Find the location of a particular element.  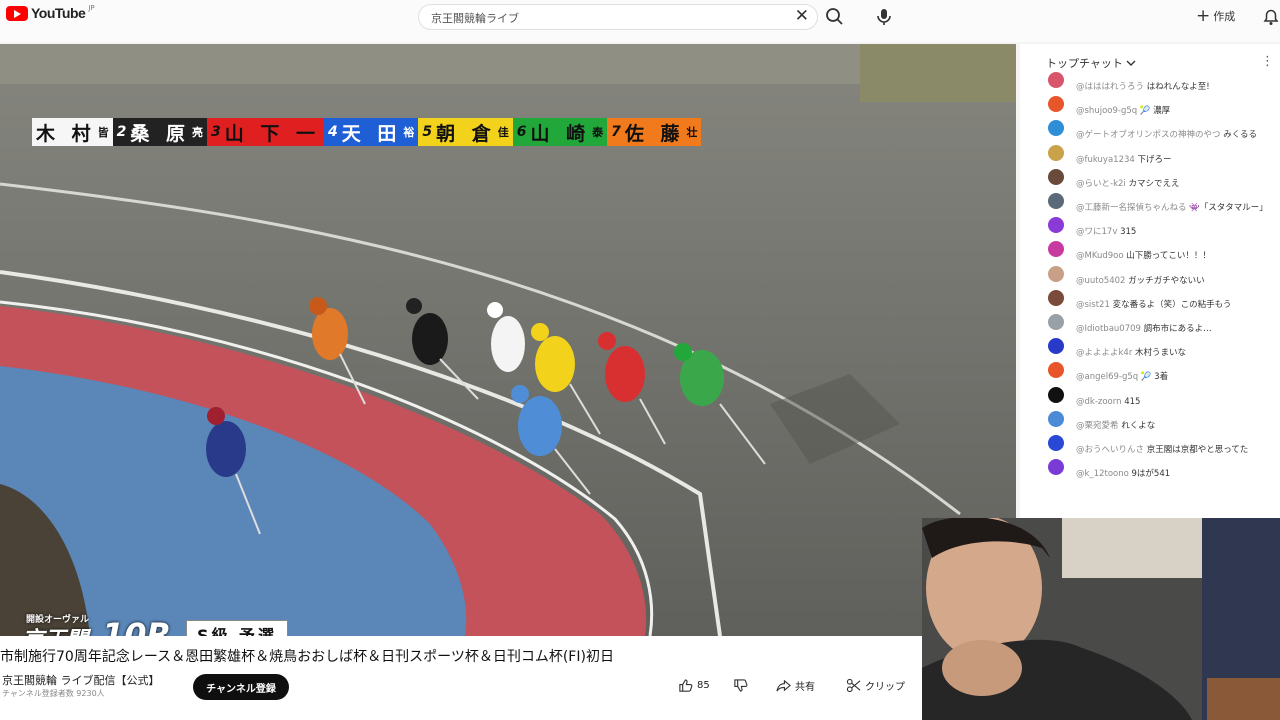

chat-text: みくるる is located at coordinates (1240, 135).